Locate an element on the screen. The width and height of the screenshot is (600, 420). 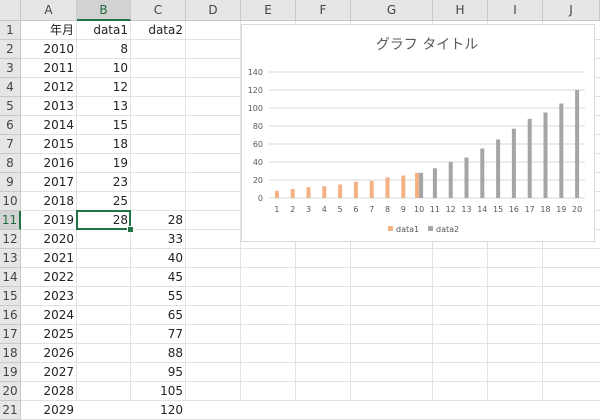
cell-a14: 2022 is located at coordinates (49, 277).